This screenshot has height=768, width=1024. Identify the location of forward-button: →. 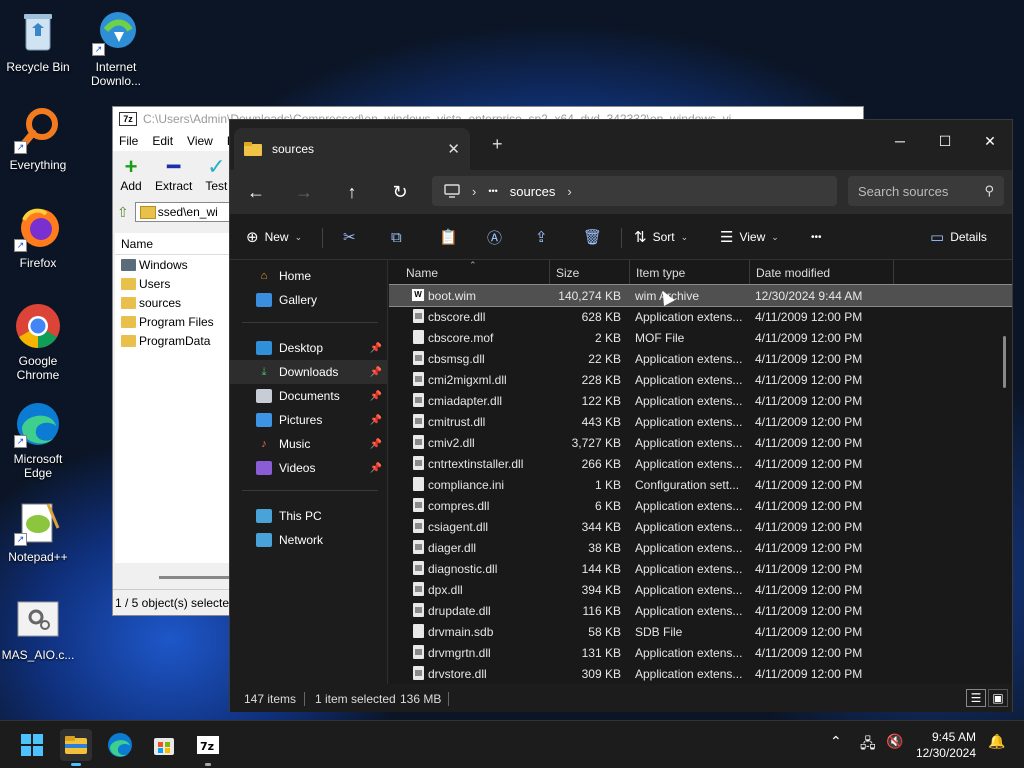
(304, 192).